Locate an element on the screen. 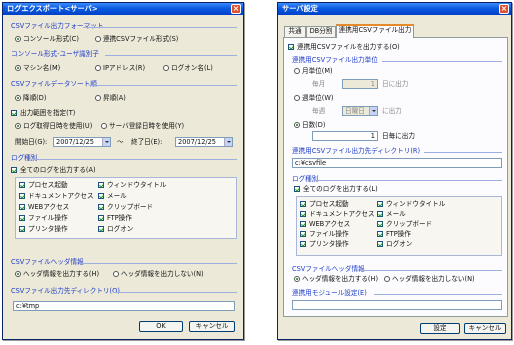 The image size is (514, 345). unit-header: 連携用CSVファイル出力単位 is located at coordinates (335, 60).